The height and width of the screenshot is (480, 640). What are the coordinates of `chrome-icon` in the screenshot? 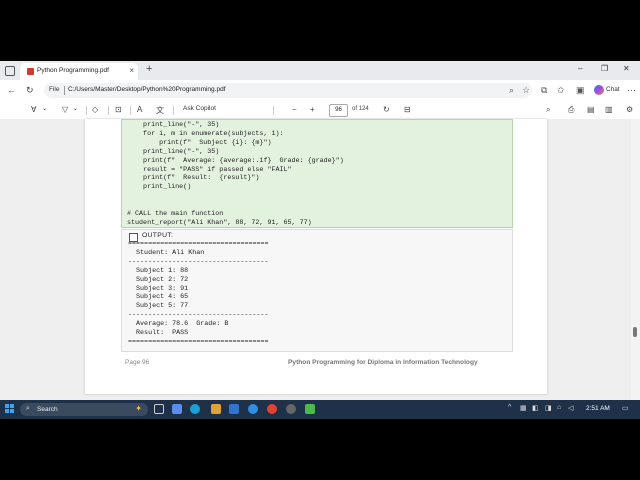 It's located at (272, 409).